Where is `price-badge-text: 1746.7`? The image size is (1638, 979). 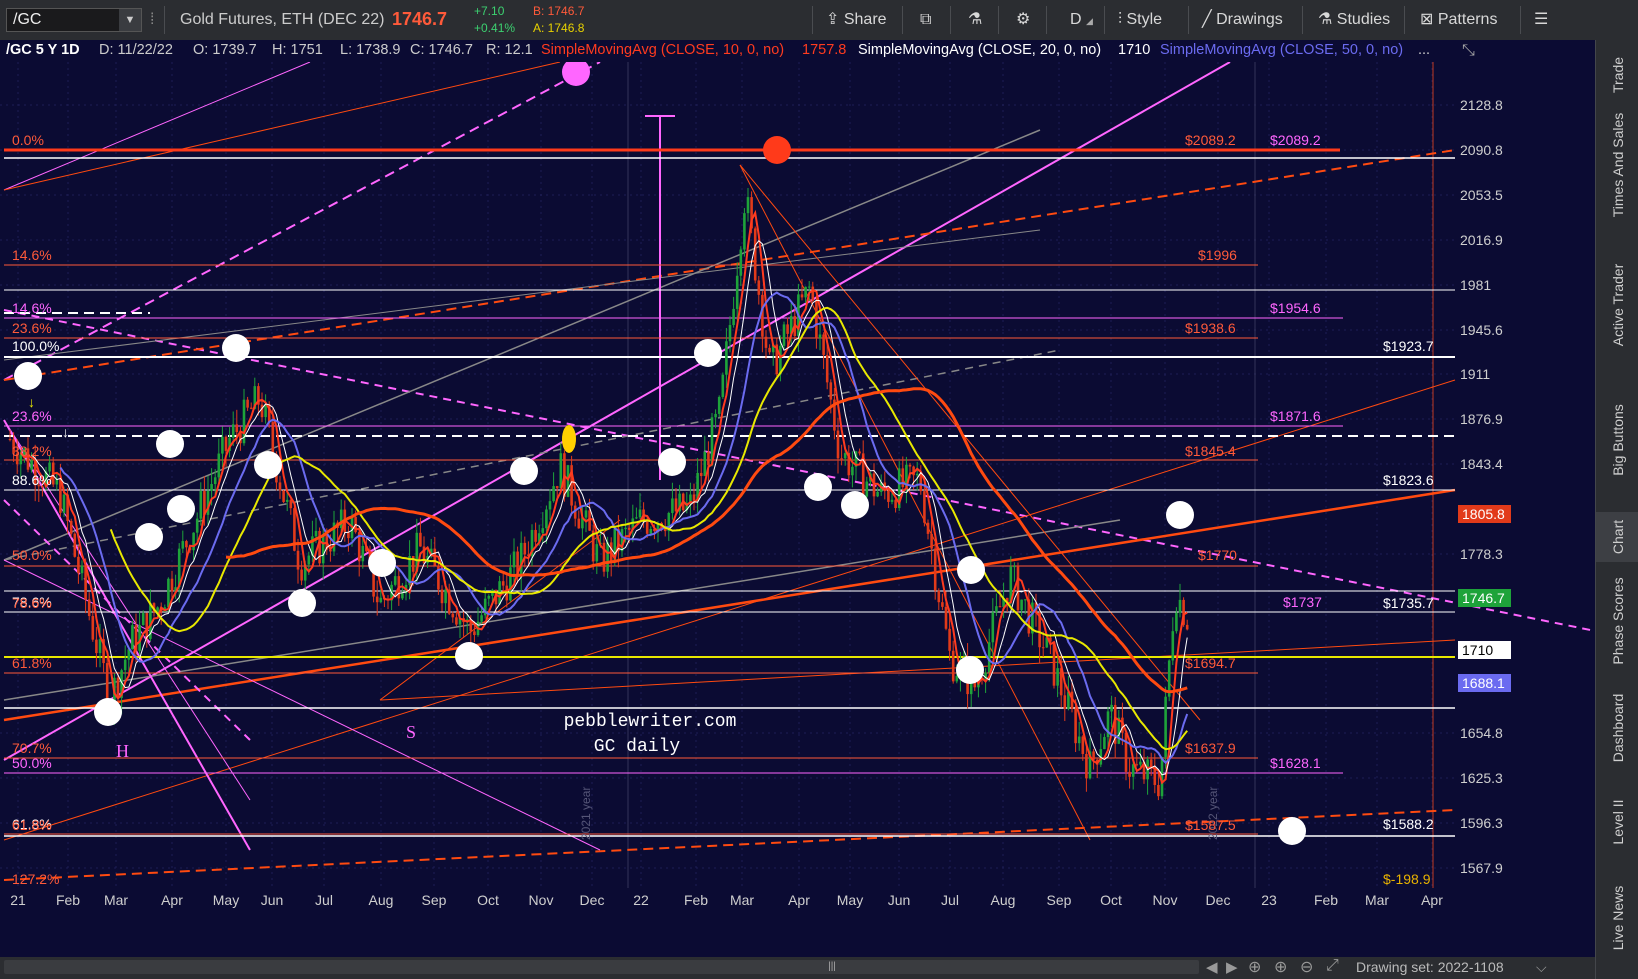
price-badge-text: 1746.7 is located at coordinates (1483, 598).